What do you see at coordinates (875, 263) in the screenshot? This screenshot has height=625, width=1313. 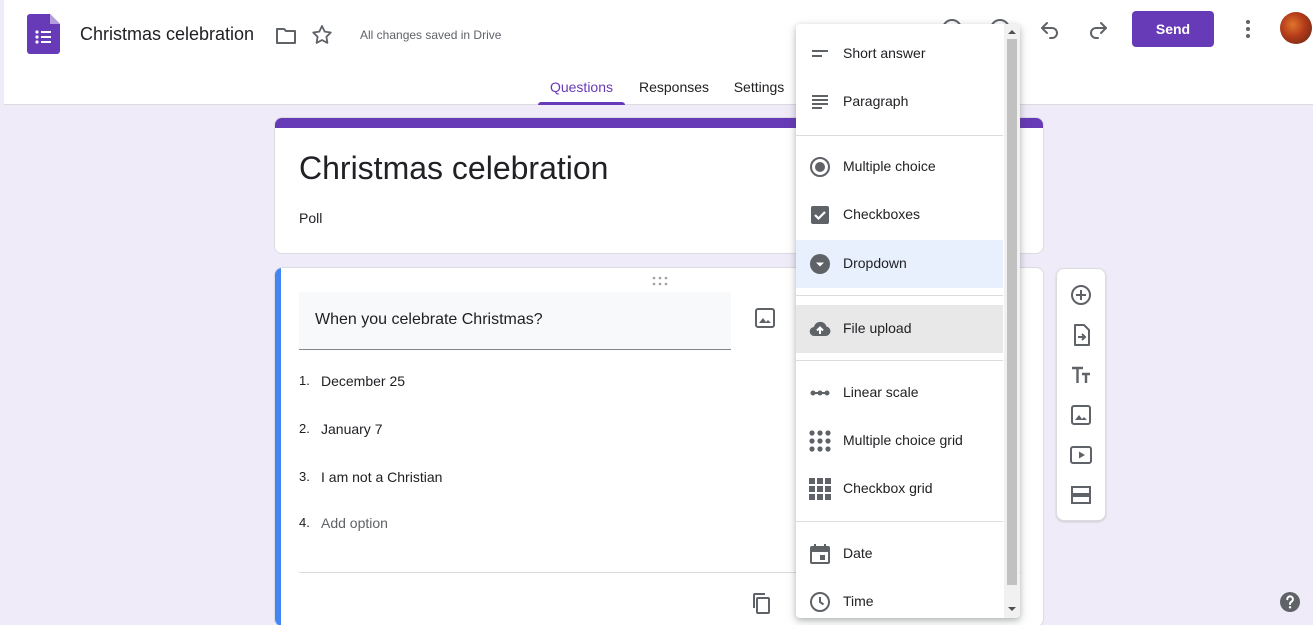 I see `menu-item-label: Dropdown` at bounding box center [875, 263].